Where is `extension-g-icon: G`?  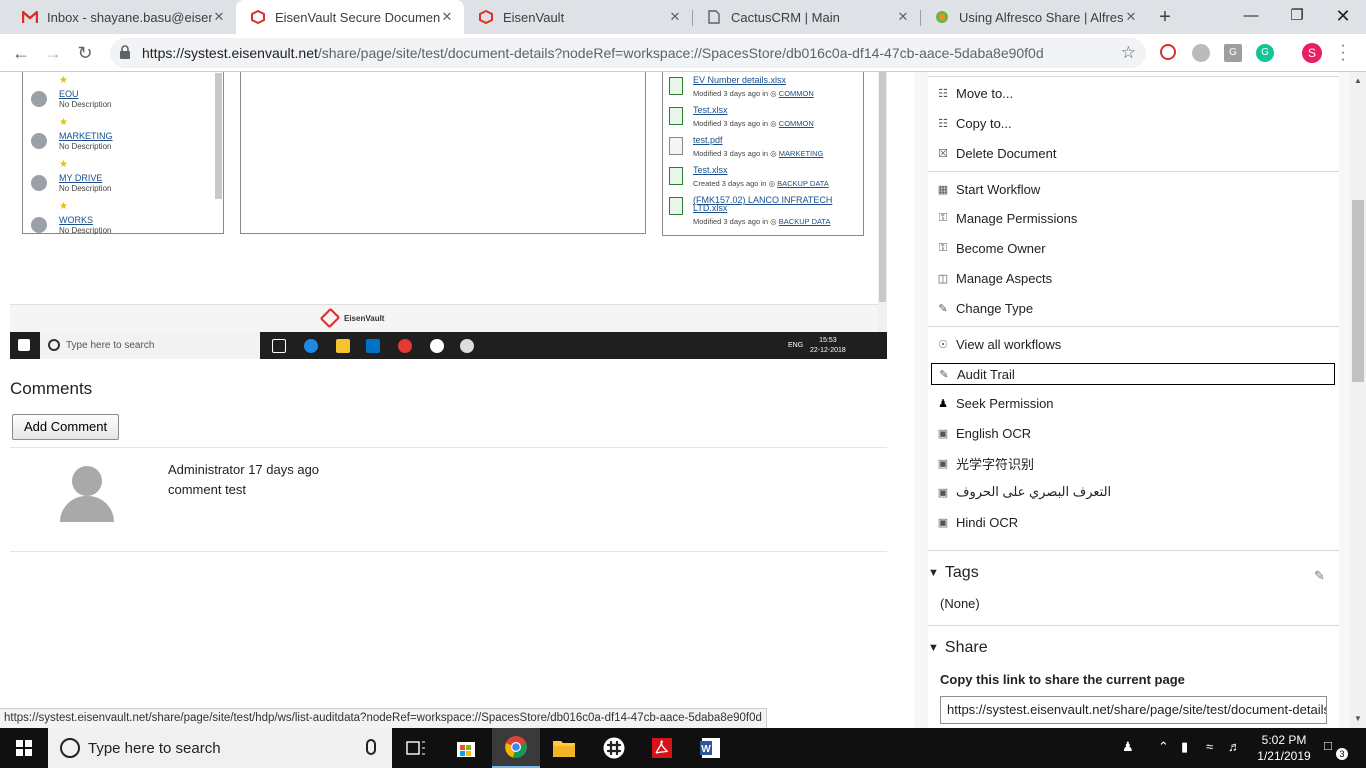 extension-g-icon: G is located at coordinates (1233, 53).